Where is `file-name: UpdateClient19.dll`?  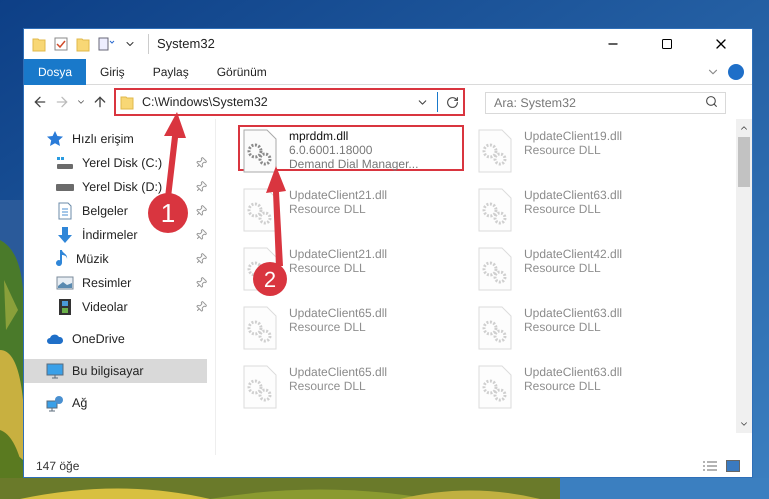
file-name: UpdateClient19.dll is located at coordinates (573, 136).